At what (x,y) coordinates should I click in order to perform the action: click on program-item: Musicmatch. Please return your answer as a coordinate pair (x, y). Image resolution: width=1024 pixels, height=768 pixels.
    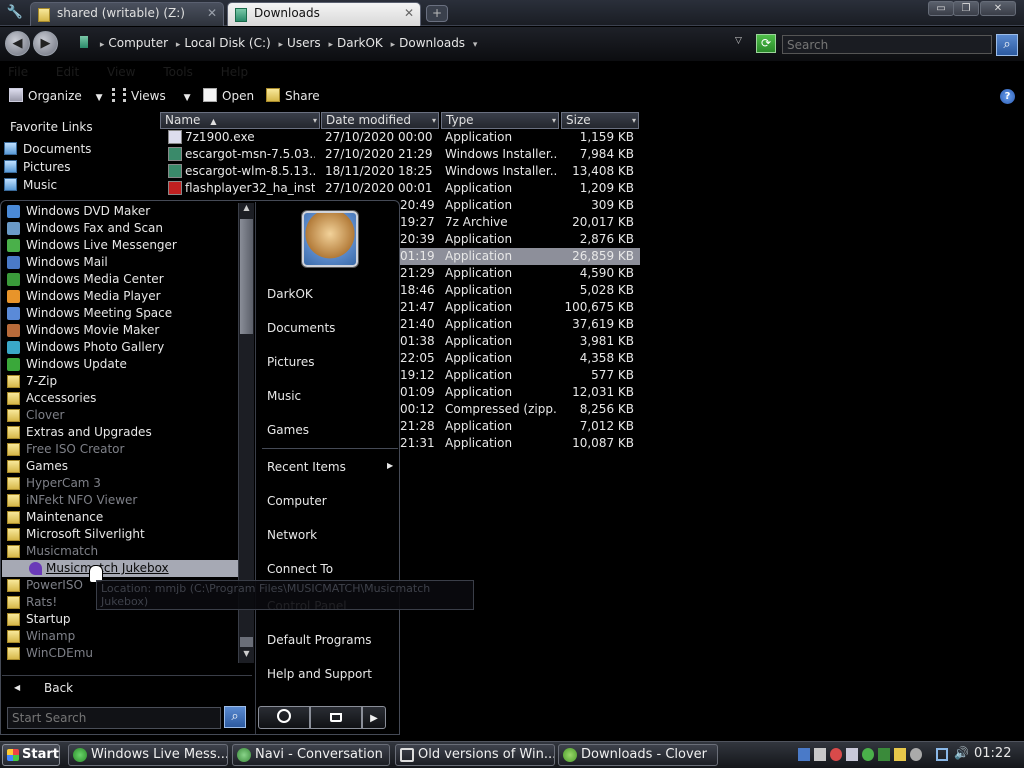
    Looking at the image, I should click on (120, 551).